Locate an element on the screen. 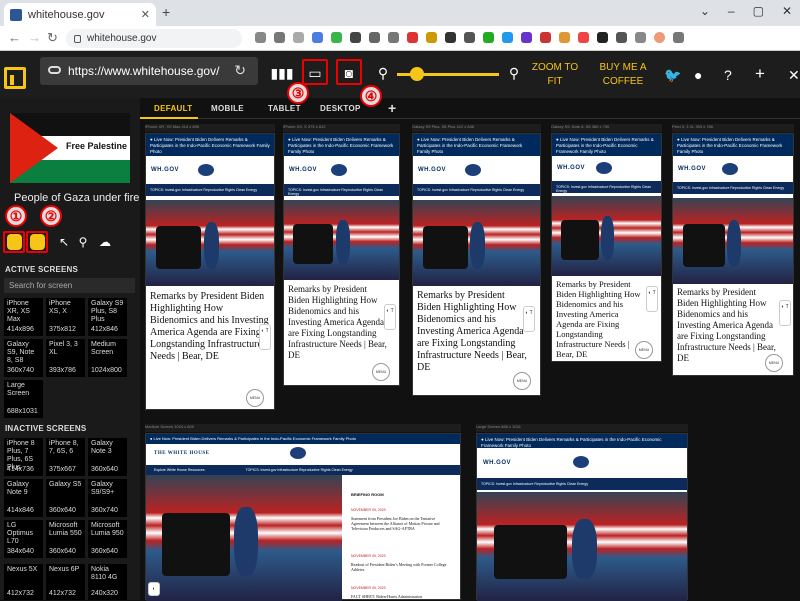 The width and height of the screenshot is (800, 601). highlight-box is located at coordinates (37, 242).